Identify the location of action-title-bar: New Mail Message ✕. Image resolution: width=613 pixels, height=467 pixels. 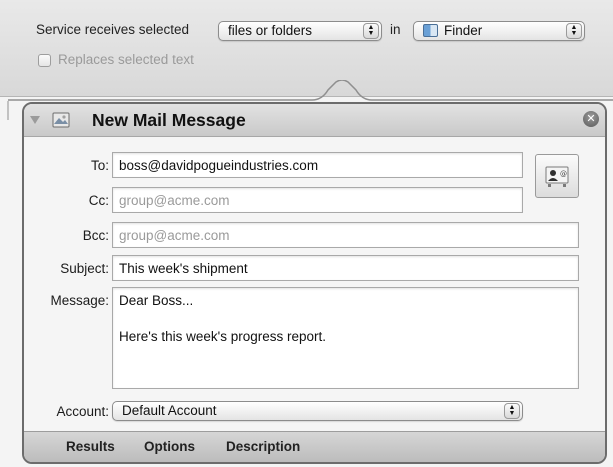
(314, 120).